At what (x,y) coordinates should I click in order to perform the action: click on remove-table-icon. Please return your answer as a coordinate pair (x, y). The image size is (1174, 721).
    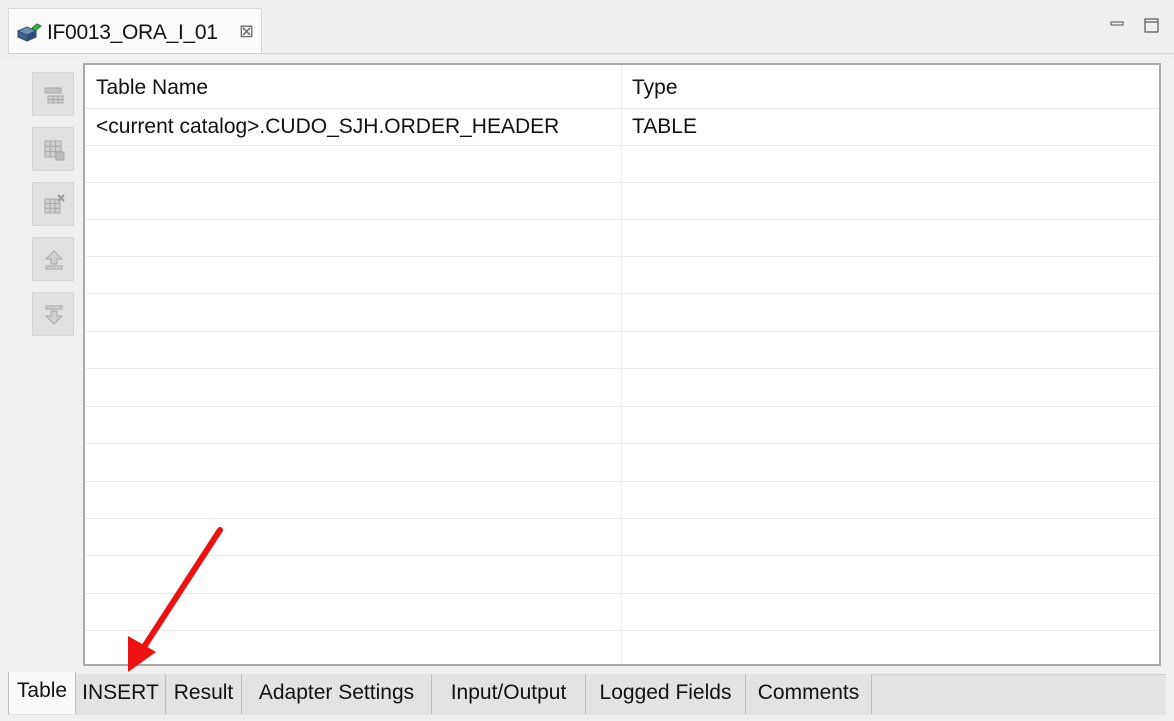
    Looking at the image, I should click on (54, 204).